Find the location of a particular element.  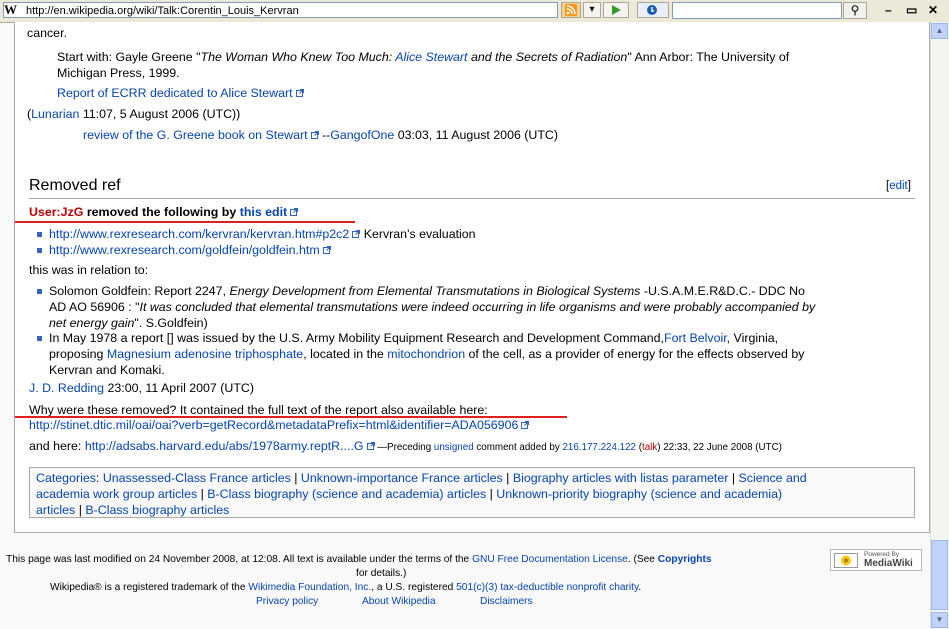

category-link: academia work group articles is located at coordinates (116, 494).